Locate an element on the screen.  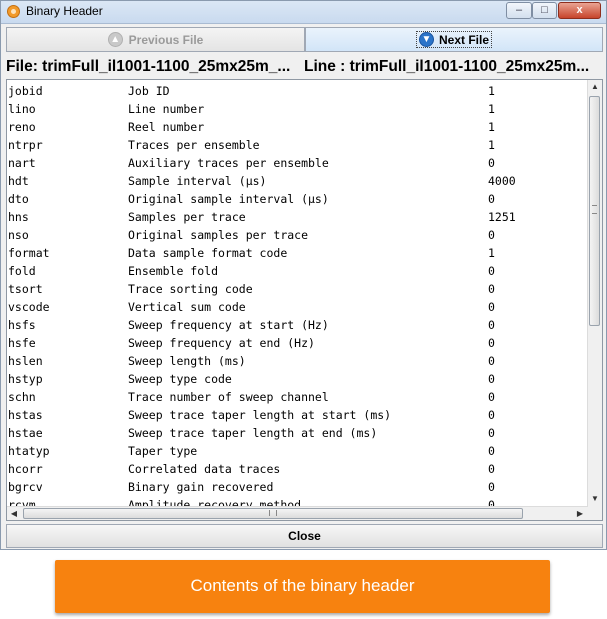
field-key: hsfe is located at coordinates (22, 343).